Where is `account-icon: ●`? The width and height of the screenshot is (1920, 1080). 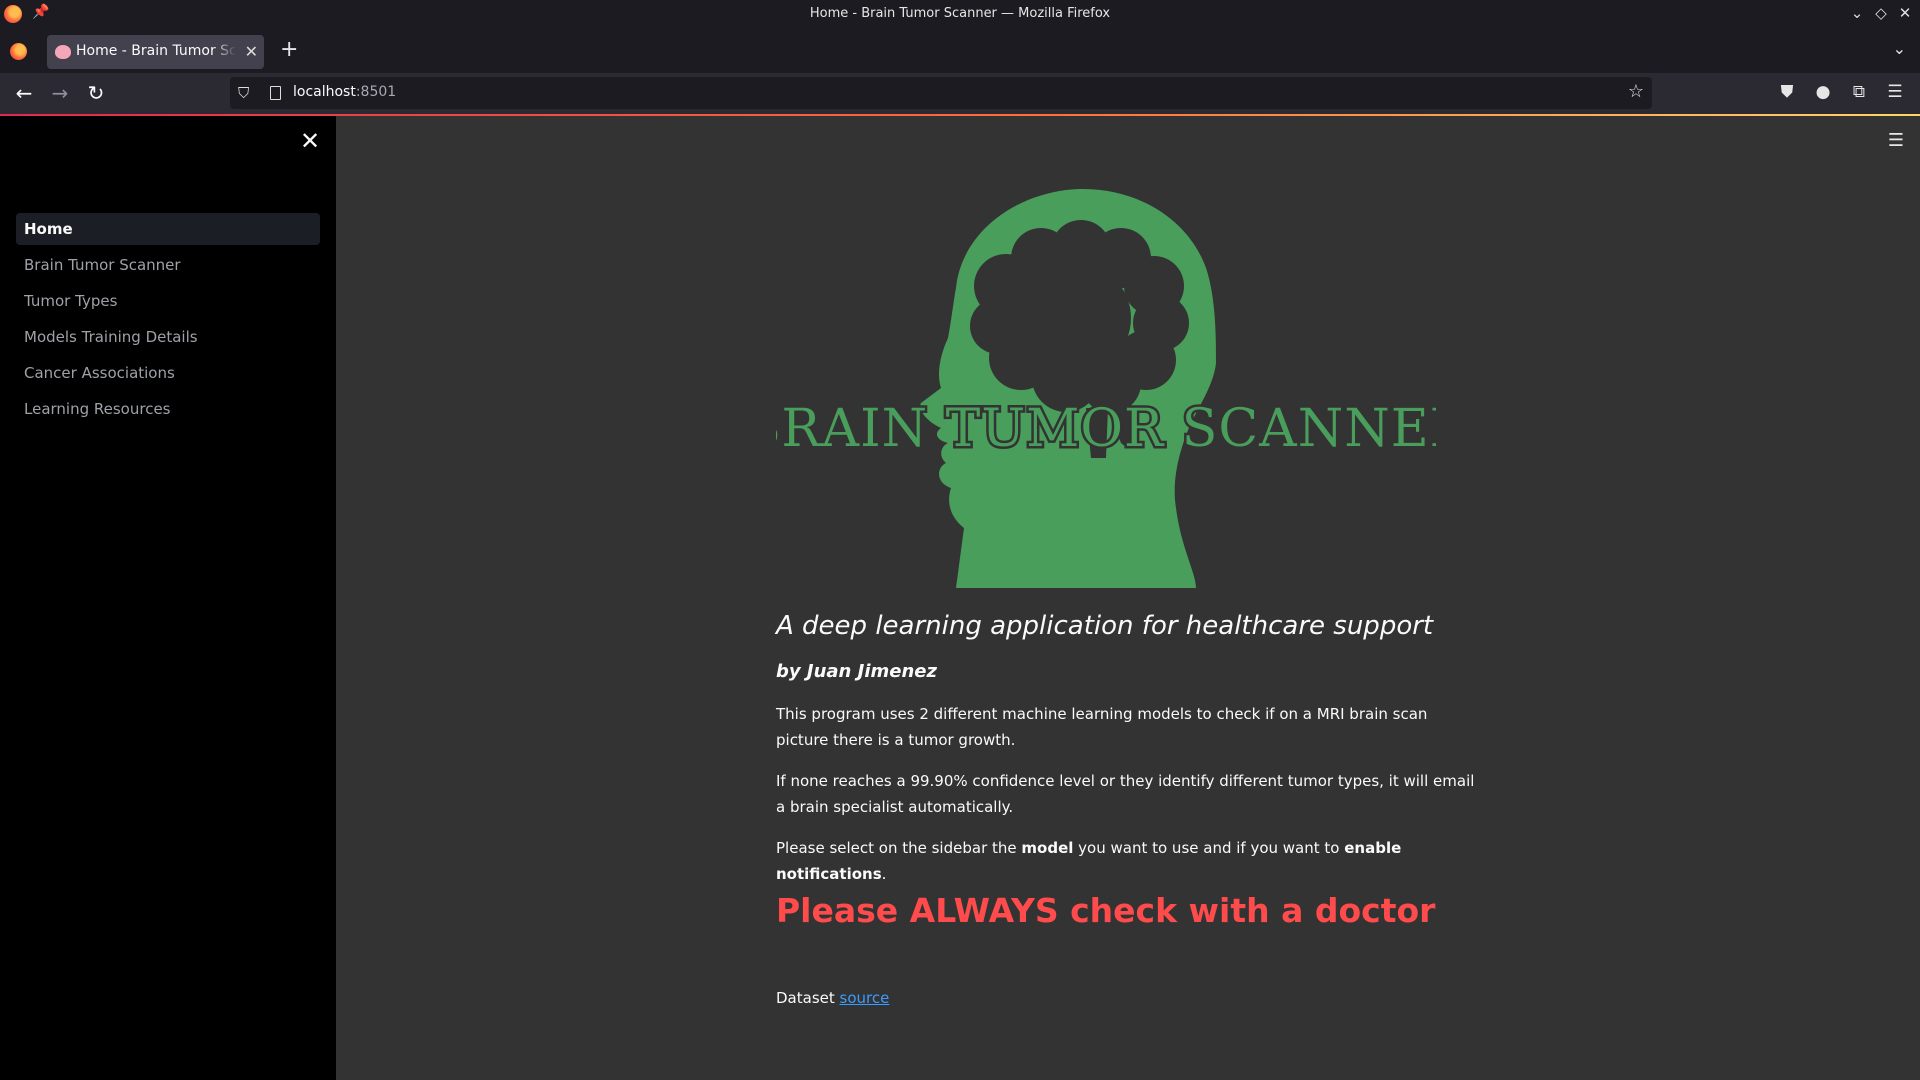 account-icon: ● is located at coordinates (1823, 92).